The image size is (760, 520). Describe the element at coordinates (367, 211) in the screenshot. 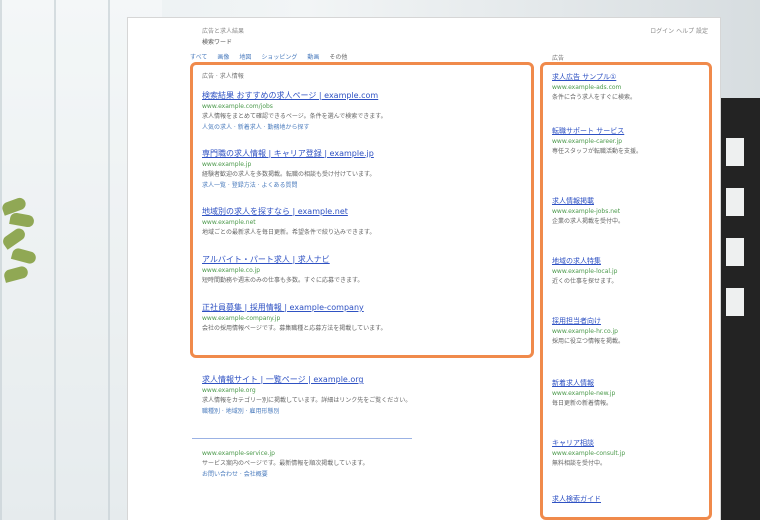

I see `result-title: 地域別の求人を探すなら | example.net` at that location.